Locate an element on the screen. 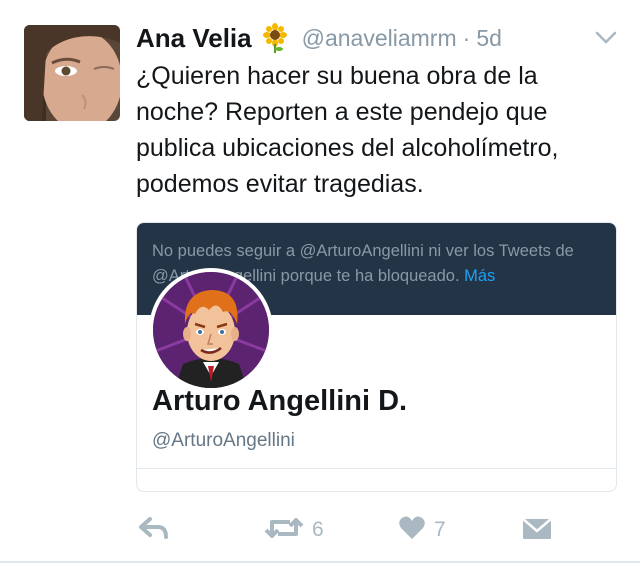 Image resolution: width=640 pixels, height=563 pixels. retweet-count: 6 is located at coordinates (318, 529).